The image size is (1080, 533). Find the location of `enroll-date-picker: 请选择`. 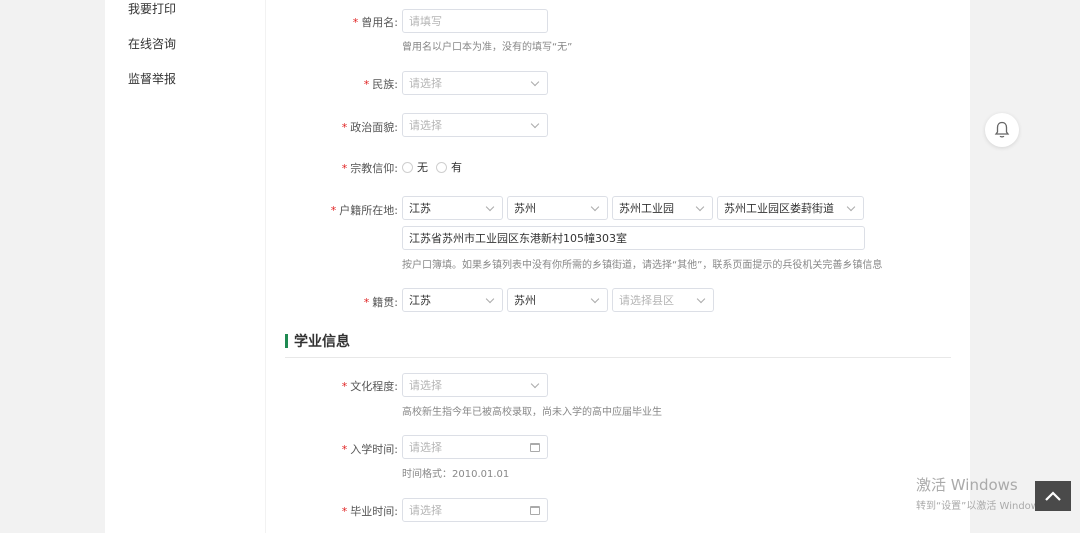

enroll-date-picker: 请选择 is located at coordinates (475, 447).